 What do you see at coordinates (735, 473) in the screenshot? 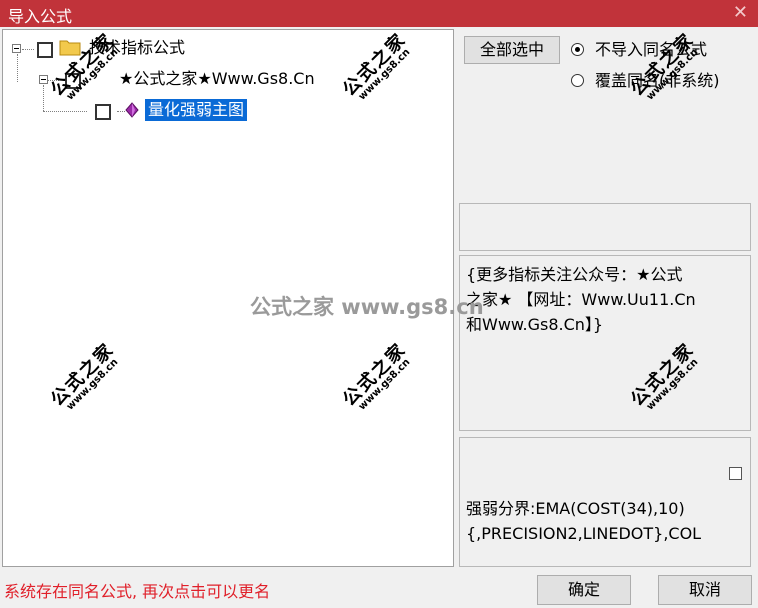
I see `formula-option-checkbox` at bounding box center [735, 473].